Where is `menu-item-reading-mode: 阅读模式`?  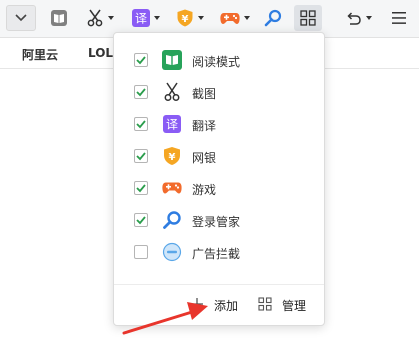
menu-item-reading-mode: 阅读模式 is located at coordinates (219, 61).